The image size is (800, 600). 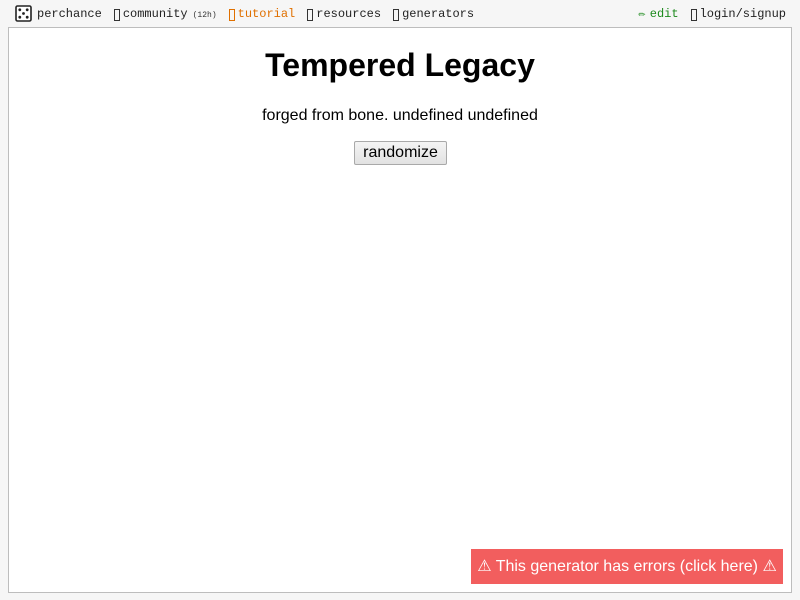 I want to click on nav-resources: resources, so click(x=344, y=14).